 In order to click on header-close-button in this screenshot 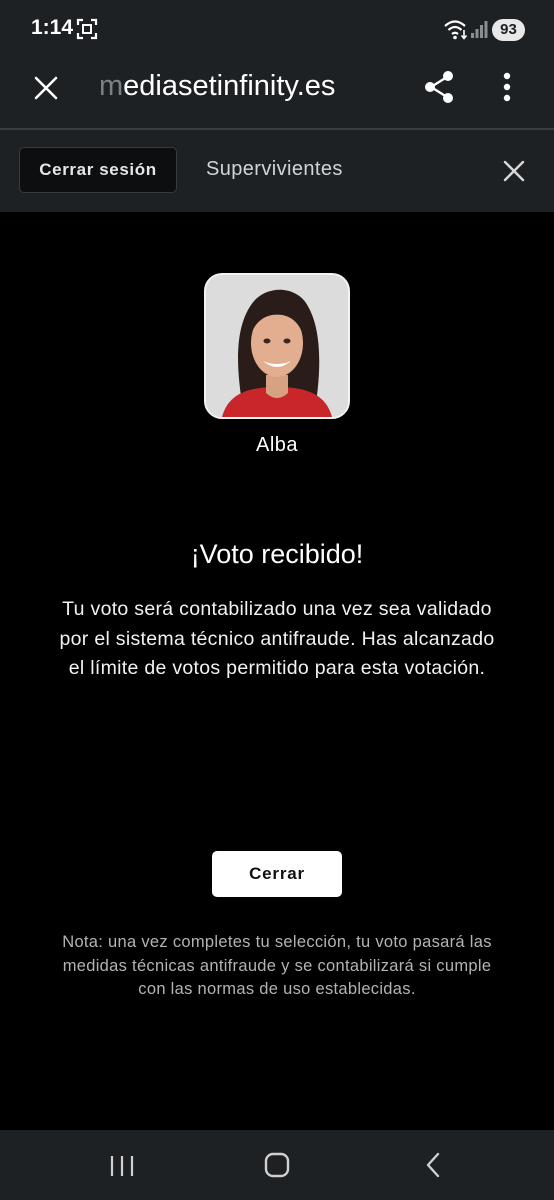, I will do `click(514, 171)`.